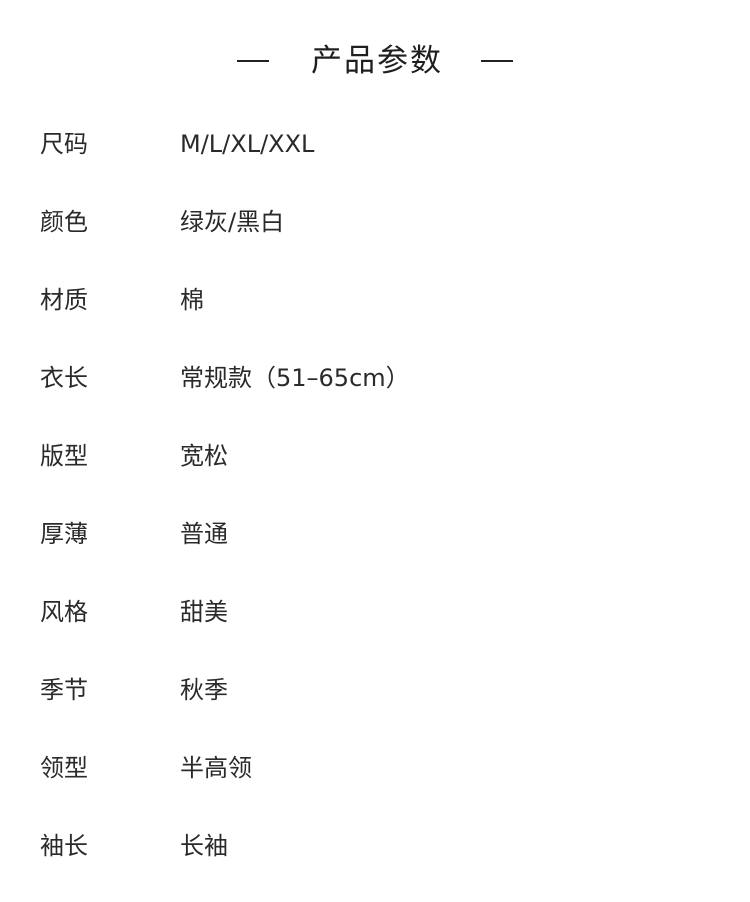 This screenshot has height=902, width=750. Describe the element at coordinates (247, 144) in the screenshot. I see `spec-value: M/L/XL/XXL` at that location.